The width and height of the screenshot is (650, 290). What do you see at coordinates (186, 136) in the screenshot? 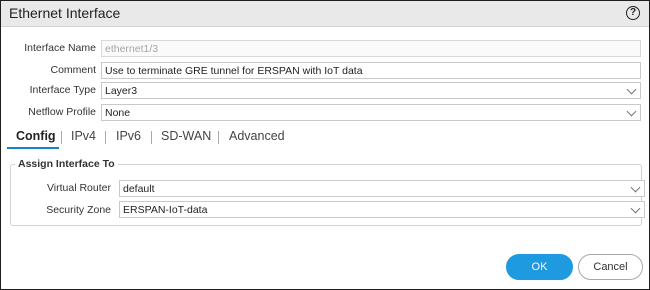
I see `tab-sd-wan: SD-WAN` at bounding box center [186, 136].